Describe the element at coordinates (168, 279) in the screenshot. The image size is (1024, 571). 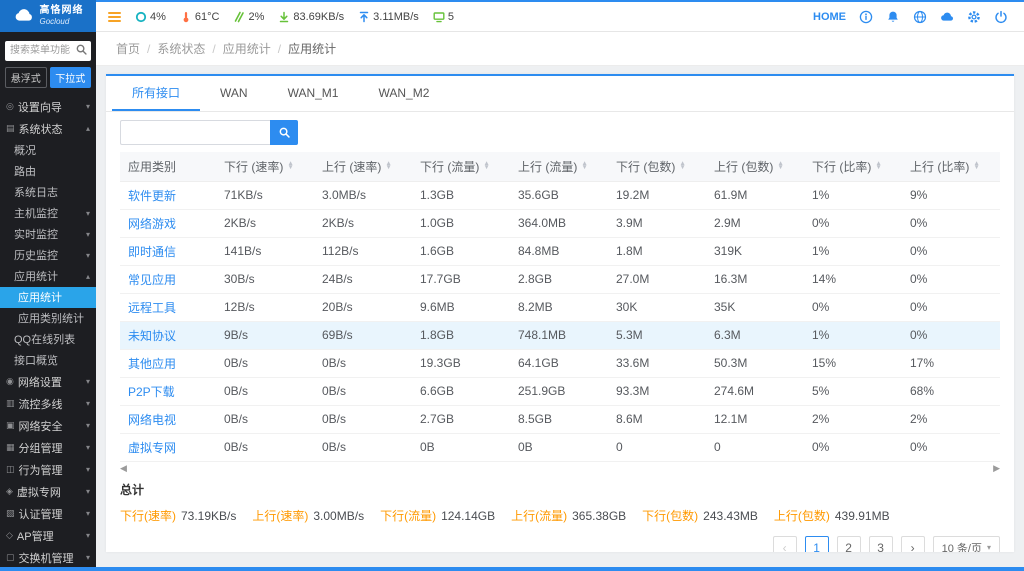
I see `app-category-link: 常见应用` at that location.